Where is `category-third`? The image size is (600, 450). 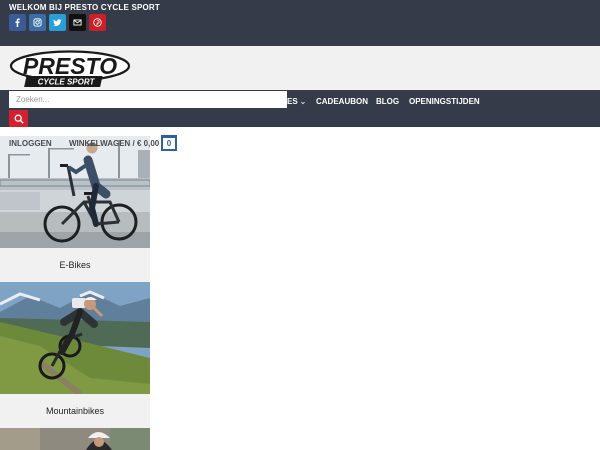 category-third is located at coordinates (75, 439).